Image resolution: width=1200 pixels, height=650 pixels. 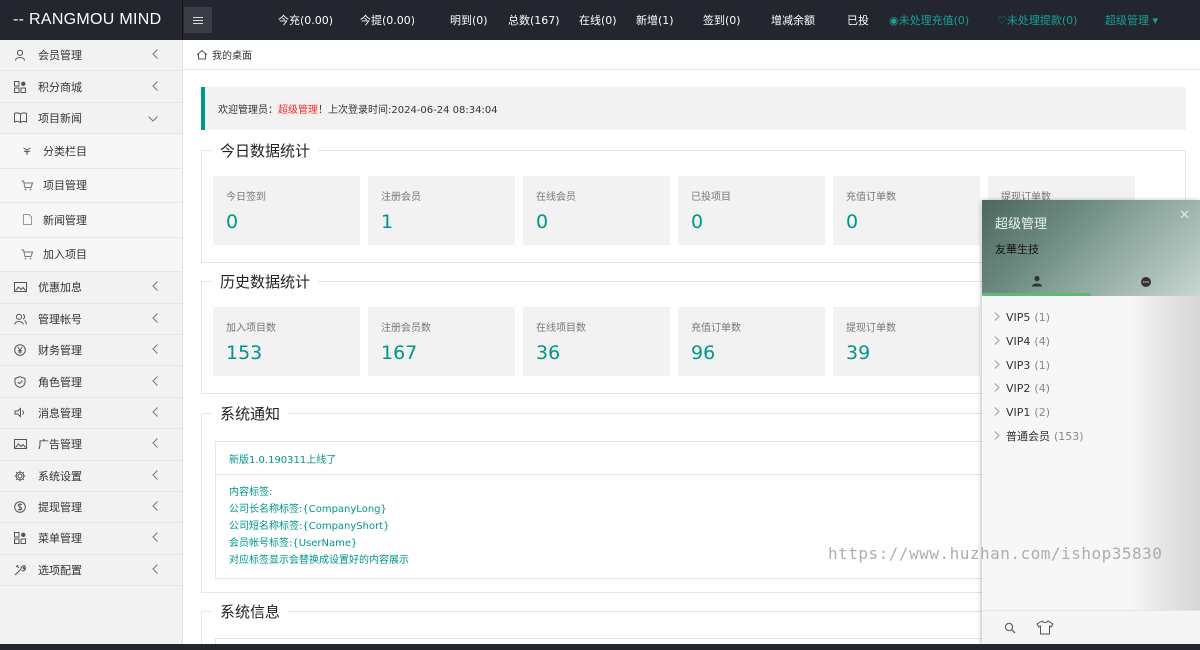 What do you see at coordinates (596, 341) in the screenshot?
I see `history-stats-cards: 加入项目数 153 注册会员数 167 在线项目数 36 充值订单数 96 提现订单数 39` at bounding box center [596, 341].